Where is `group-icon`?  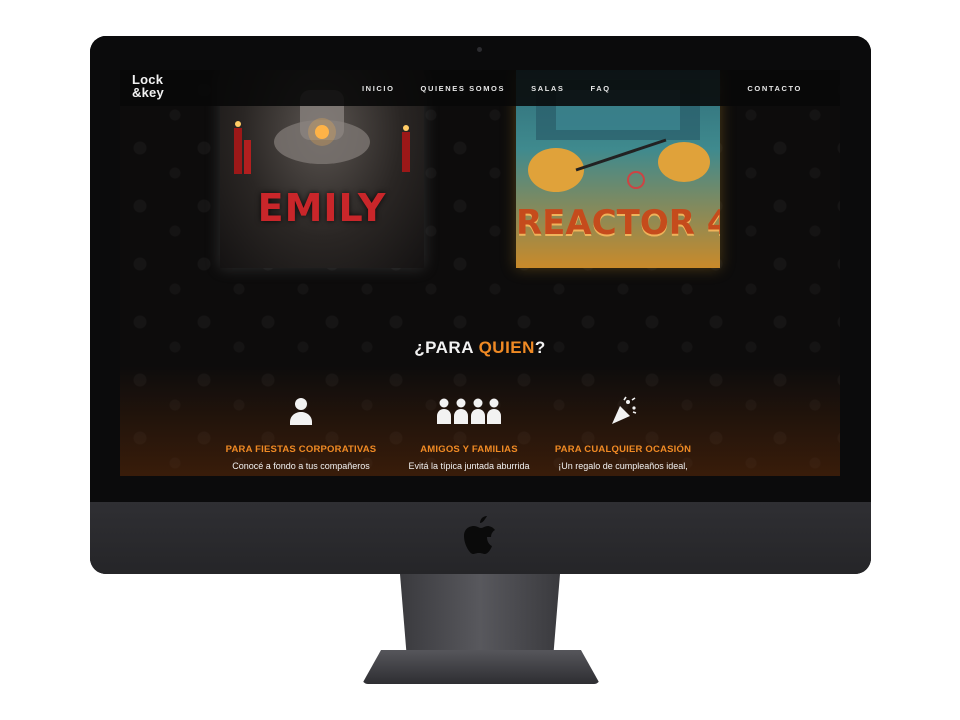
group-icon is located at coordinates (469, 411).